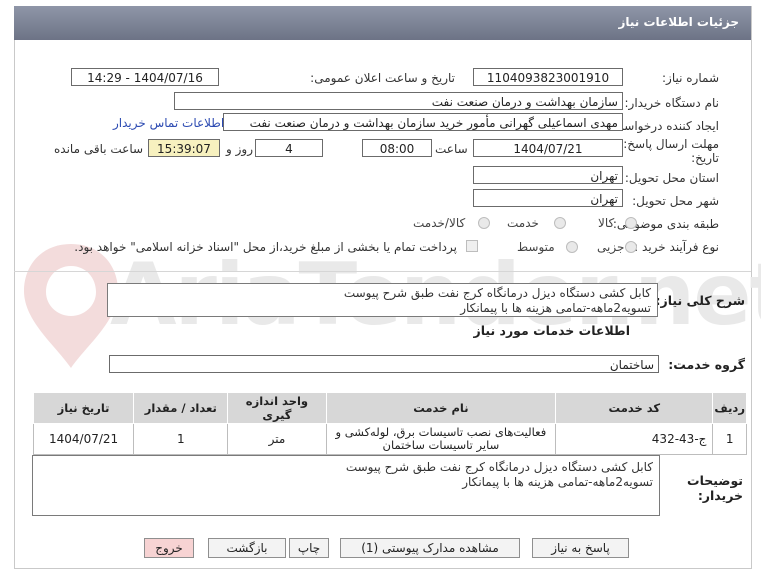 The image size is (761, 574). I want to click on deadline-date-field: 1404/07/21, so click(548, 148).